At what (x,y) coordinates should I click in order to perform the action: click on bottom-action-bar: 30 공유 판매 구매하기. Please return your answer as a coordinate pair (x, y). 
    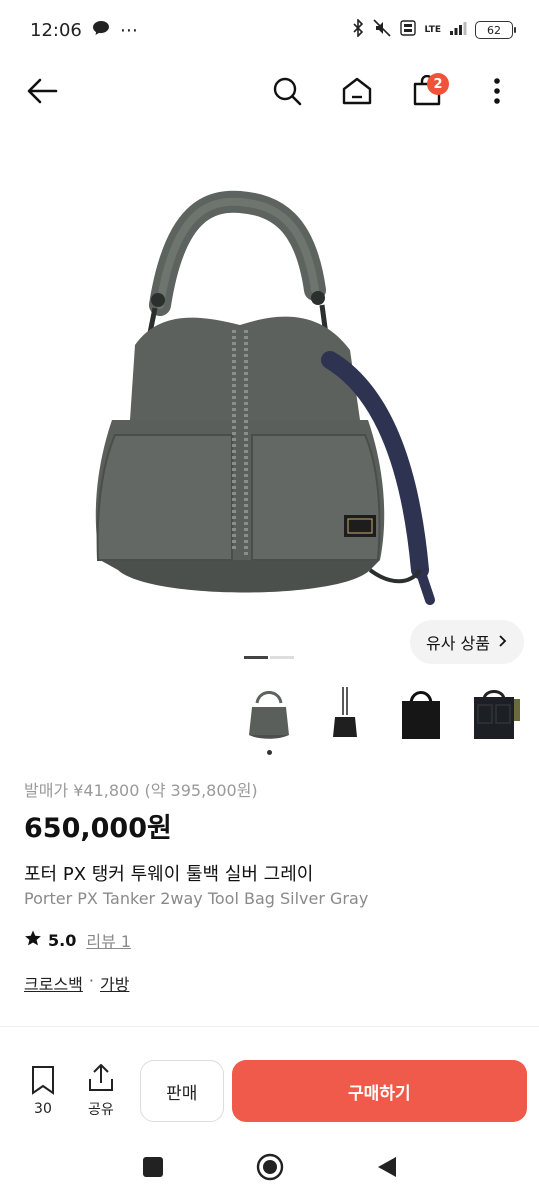
    Looking at the image, I should click on (269, 1091).